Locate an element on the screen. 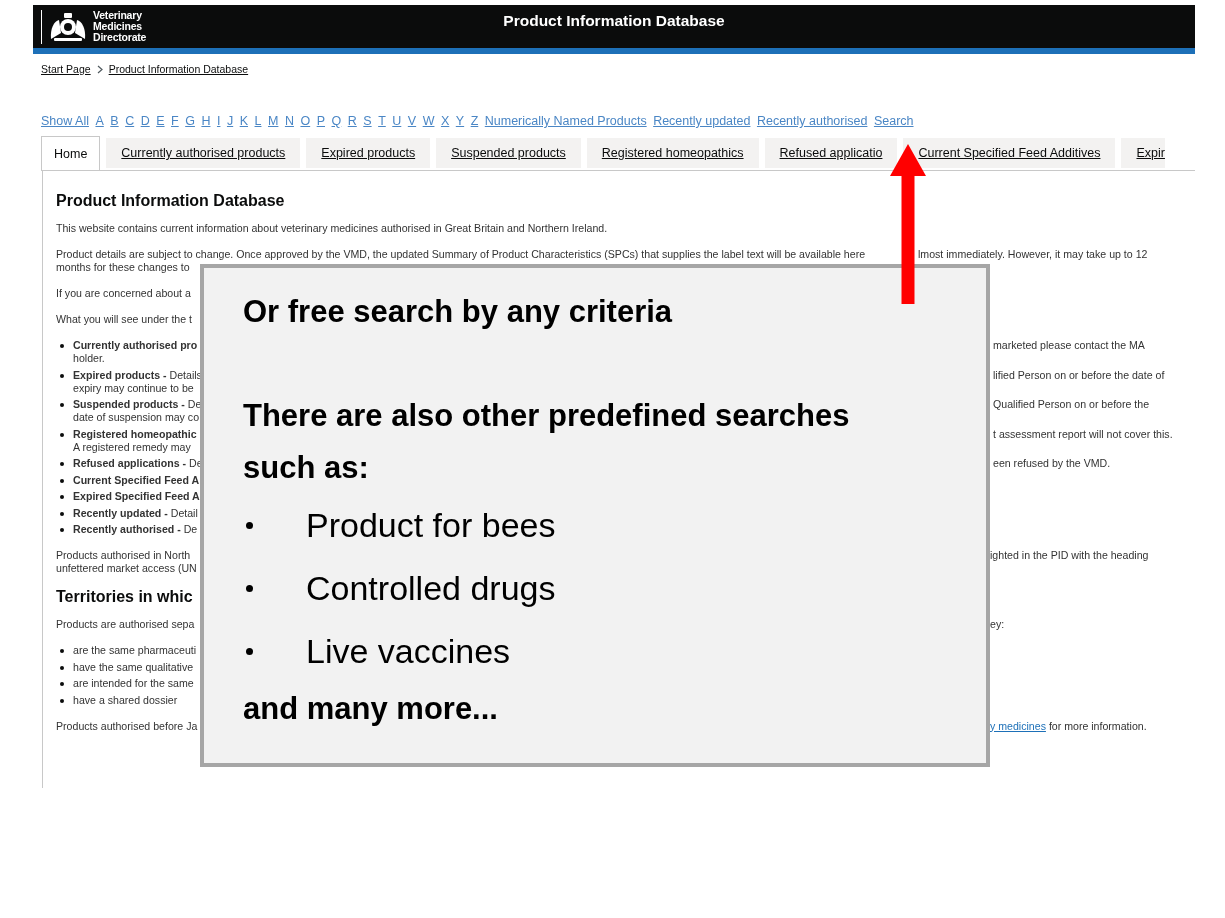 The height and width of the screenshot is (918, 1225). nav-link: E is located at coordinates (160, 122).